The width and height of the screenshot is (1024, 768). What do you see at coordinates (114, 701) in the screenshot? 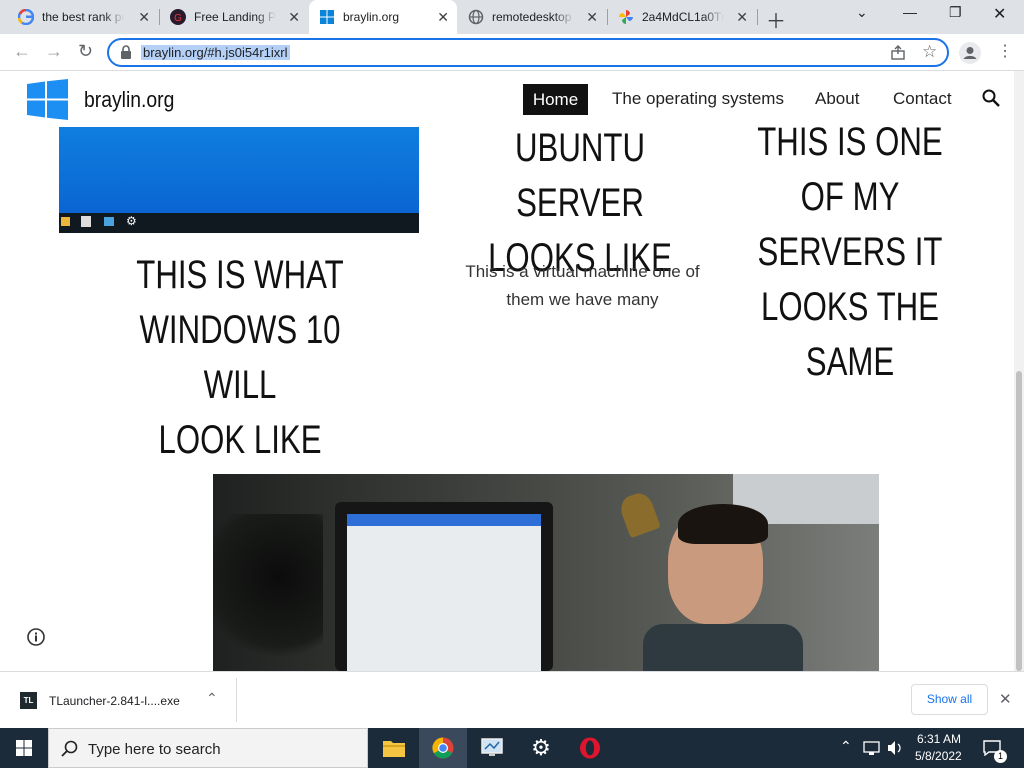
I see `download-filename: TLauncher-2.841-l....exe` at bounding box center [114, 701].